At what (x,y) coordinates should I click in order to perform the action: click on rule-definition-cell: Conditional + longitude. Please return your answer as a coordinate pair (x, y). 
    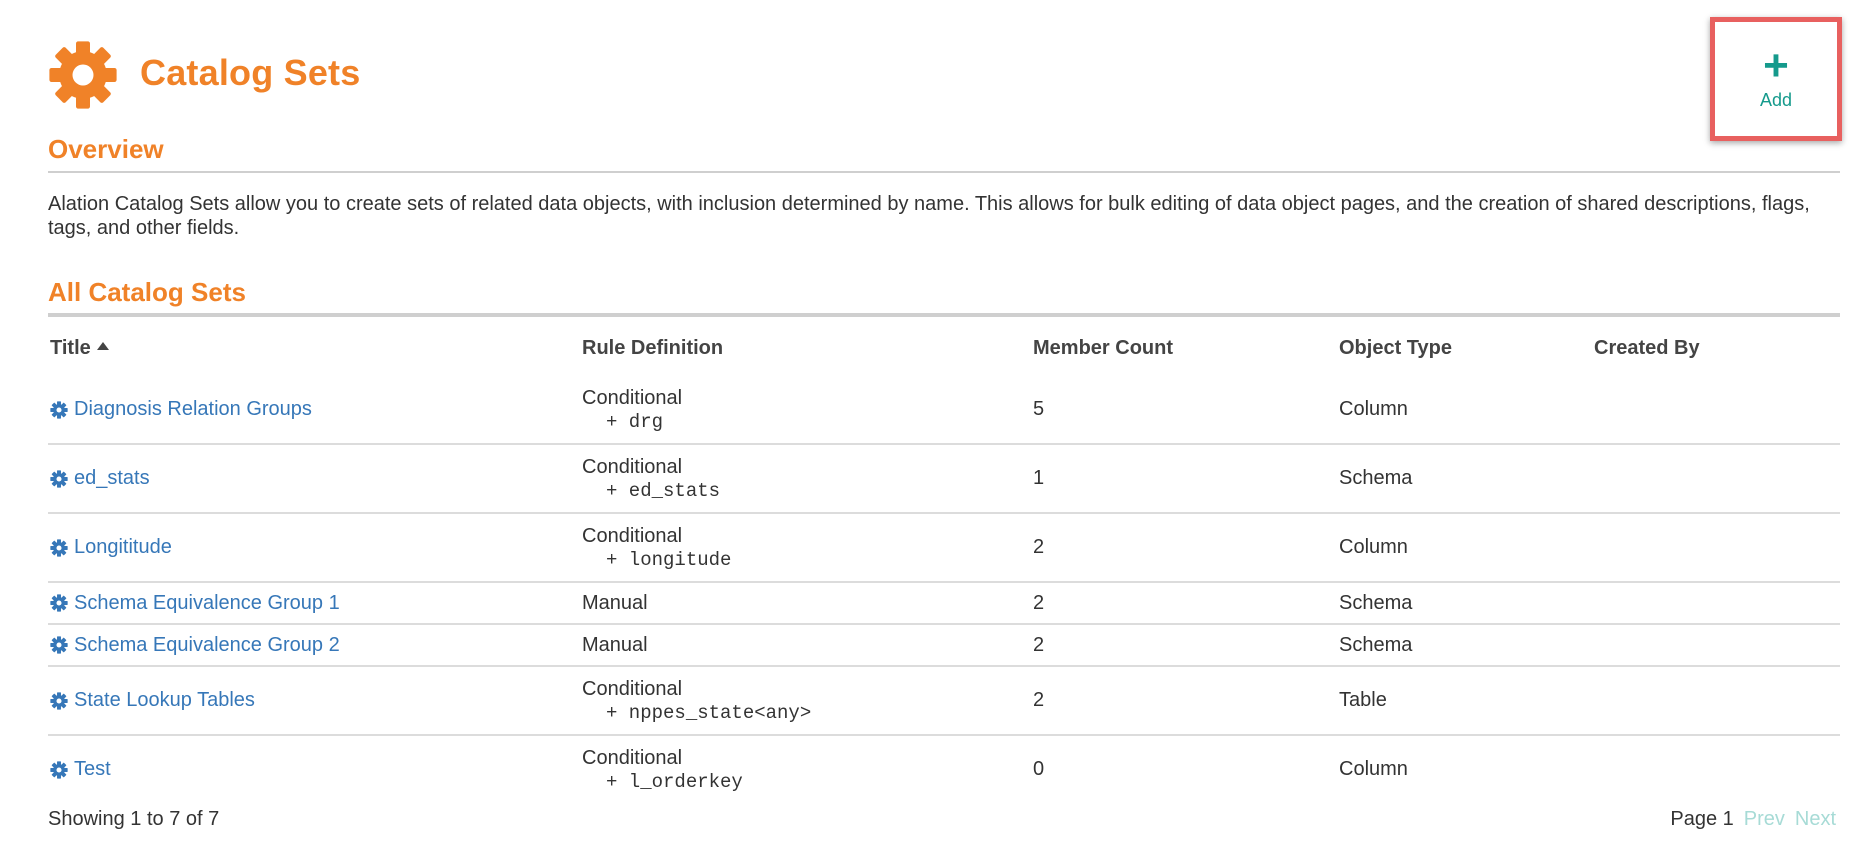
    Looking at the image, I should click on (807, 548).